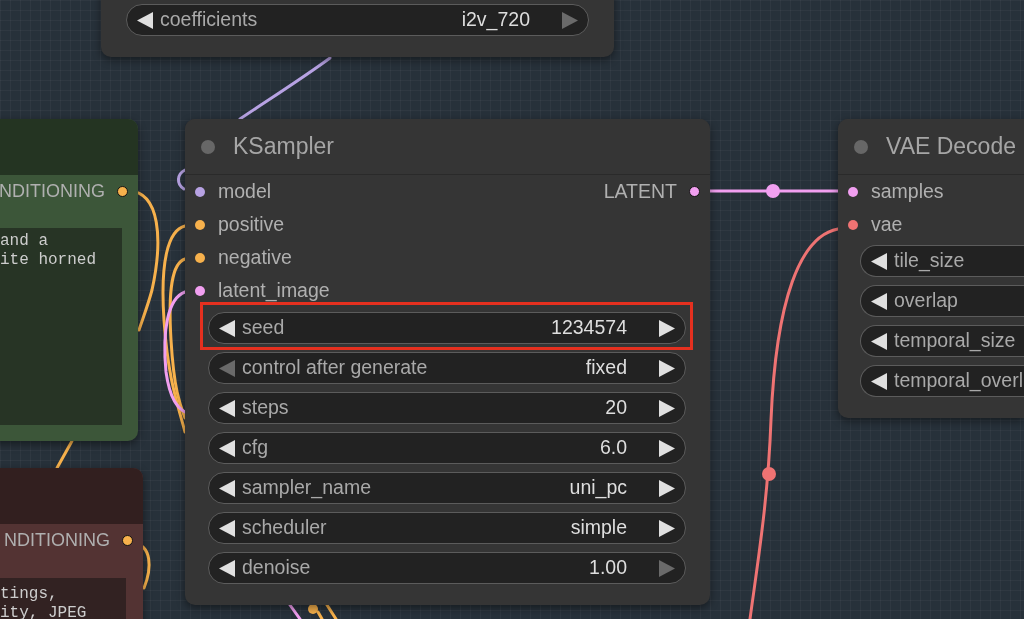  I want to click on stepper-control: denoise 1.00, so click(447, 568).